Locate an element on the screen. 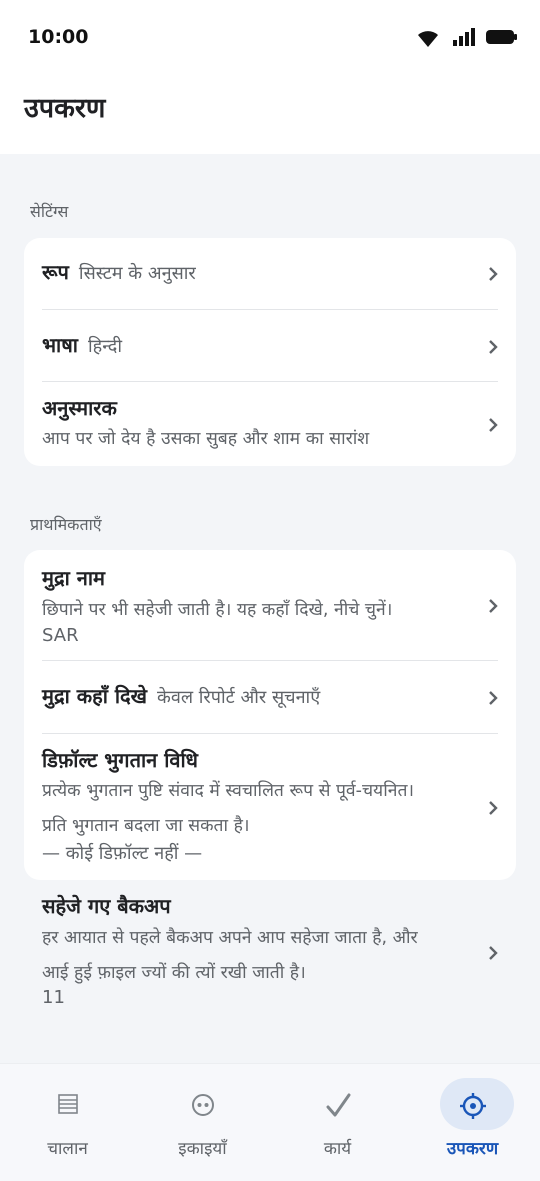  appearance-label: रूप सिस्टम के अनुसार is located at coordinates (119, 272).